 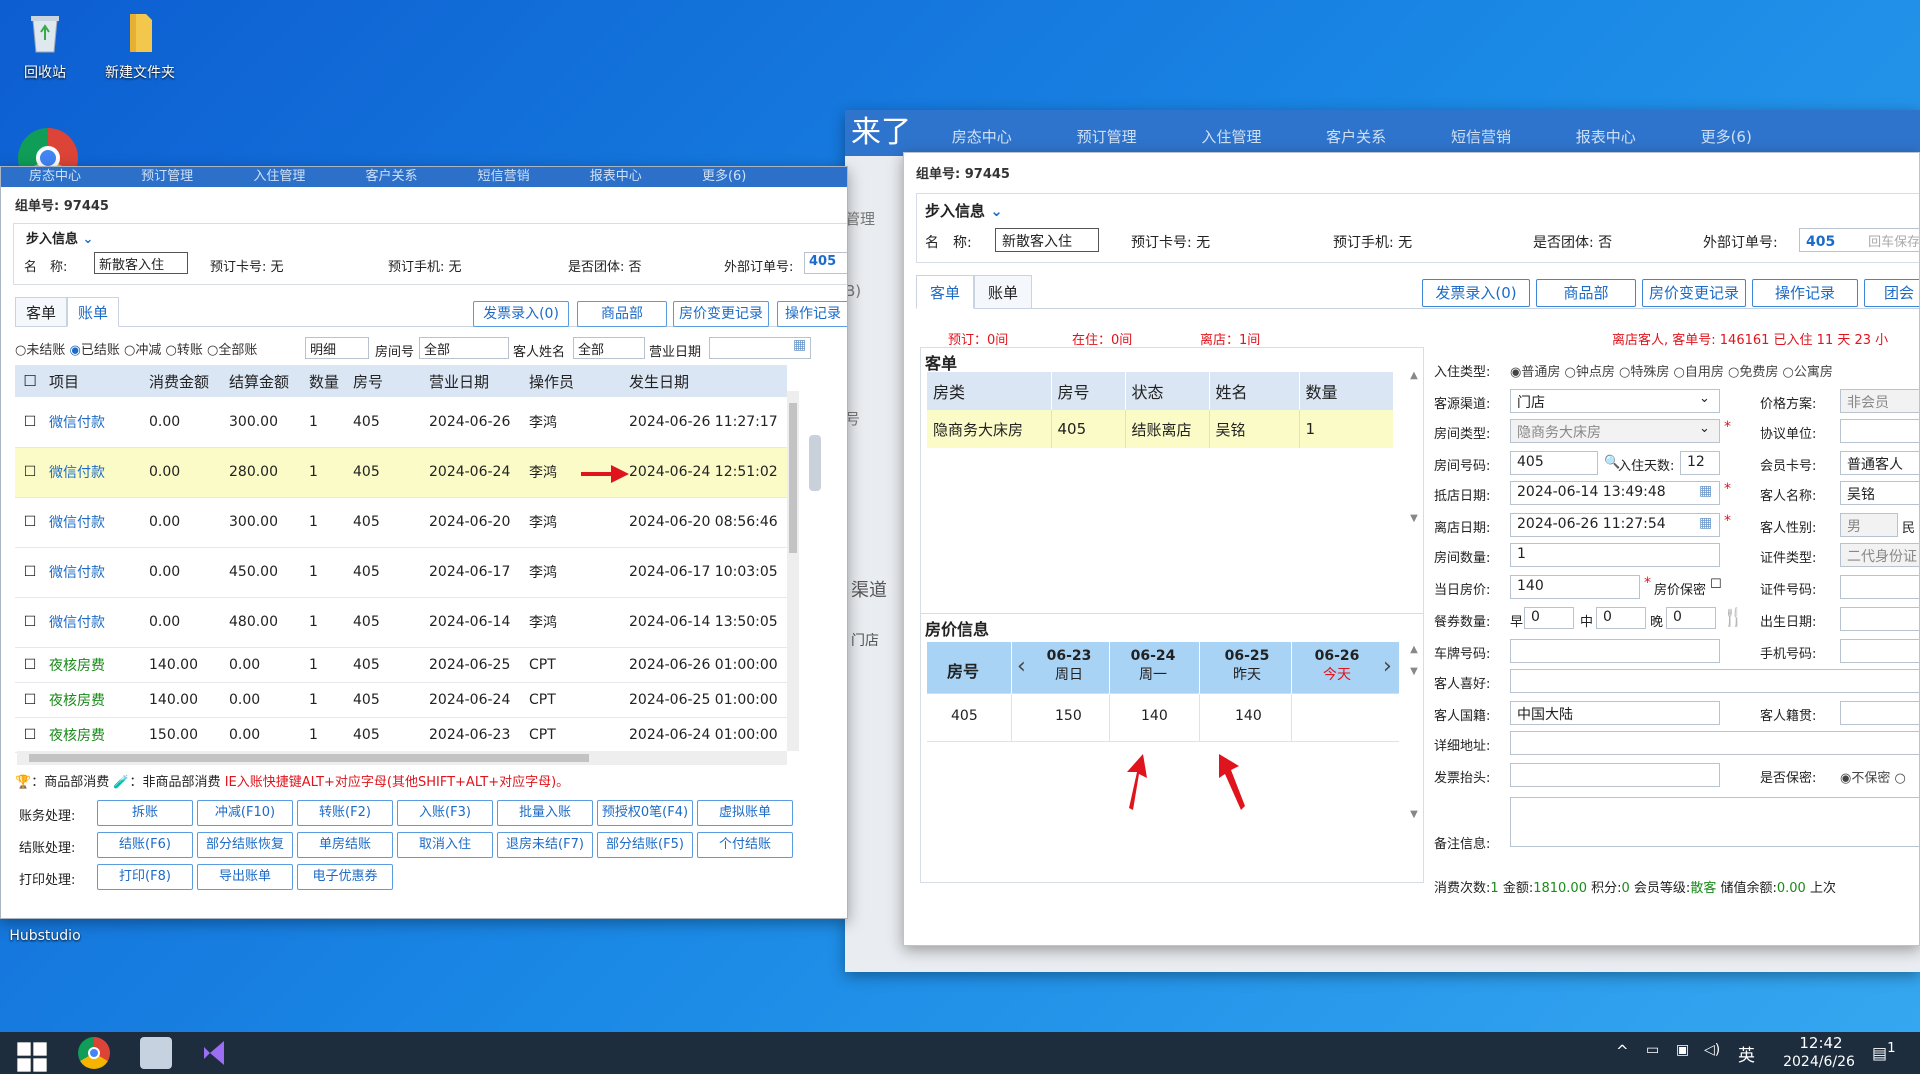 What do you see at coordinates (1481, 135) in the screenshot?
I see `nav-sms: 短信营销` at bounding box center [1481, 135].